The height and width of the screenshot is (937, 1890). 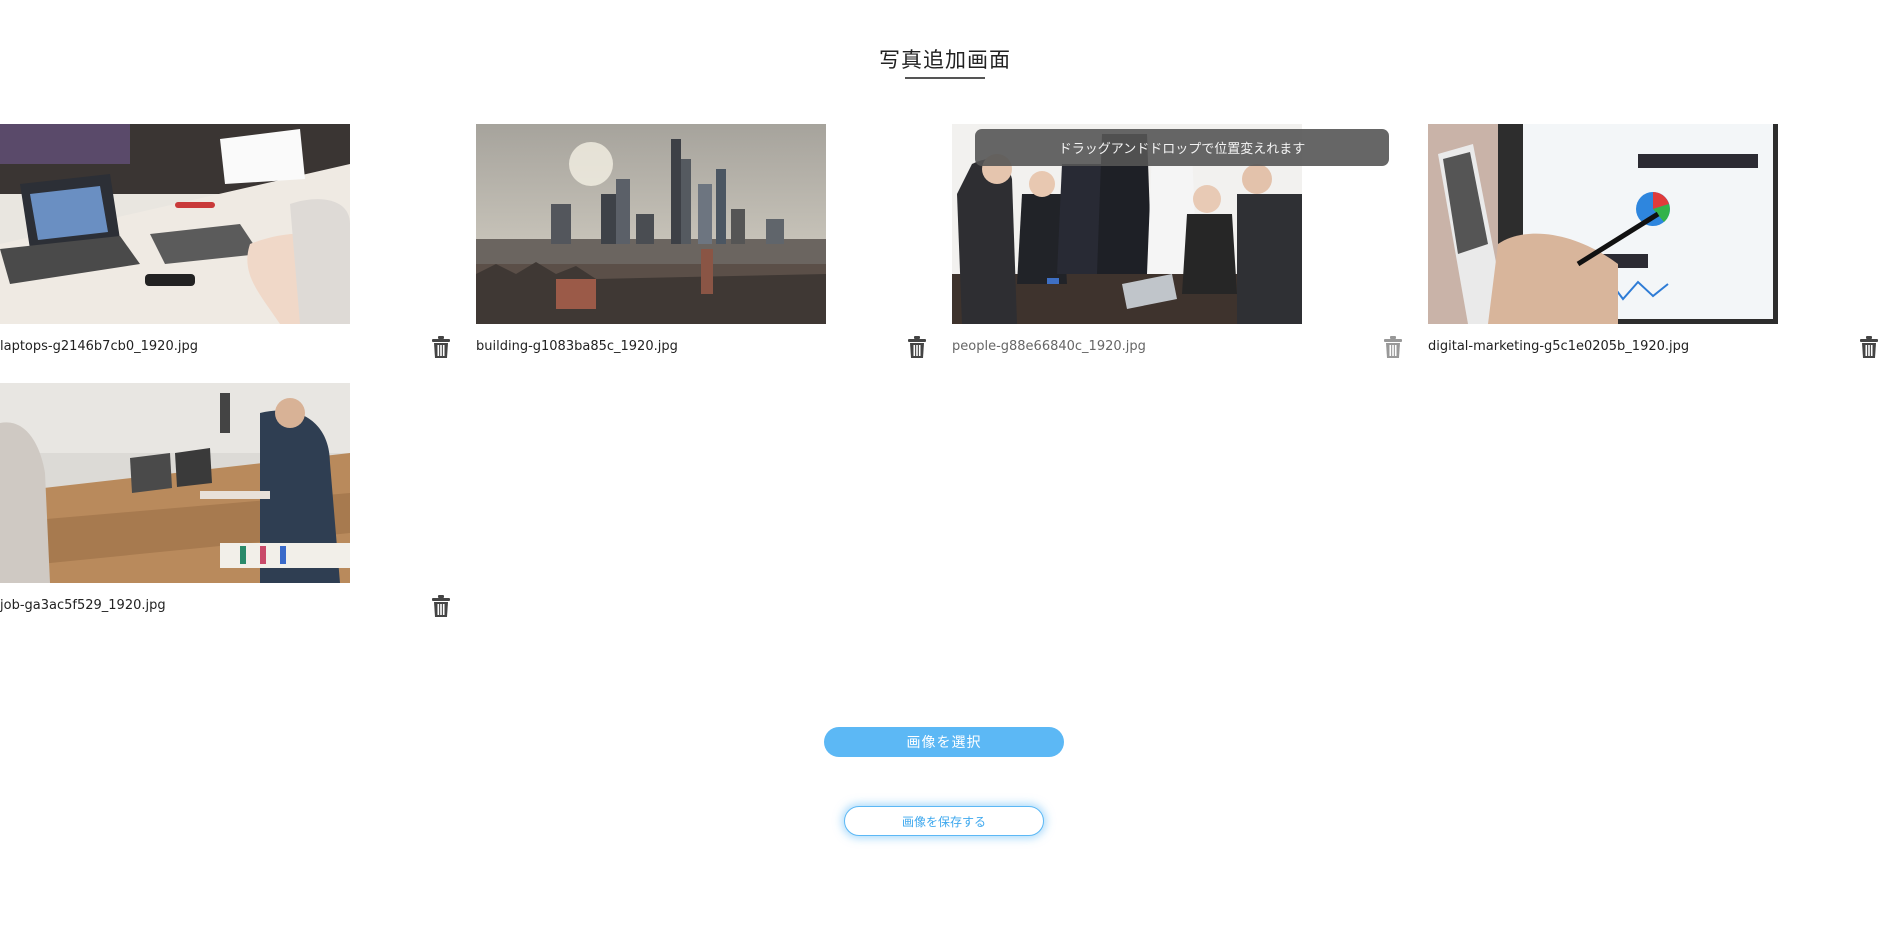 I want to click on photo-filename: people-g88e66840c_1920.jpg, so click(x=1049, y=346).